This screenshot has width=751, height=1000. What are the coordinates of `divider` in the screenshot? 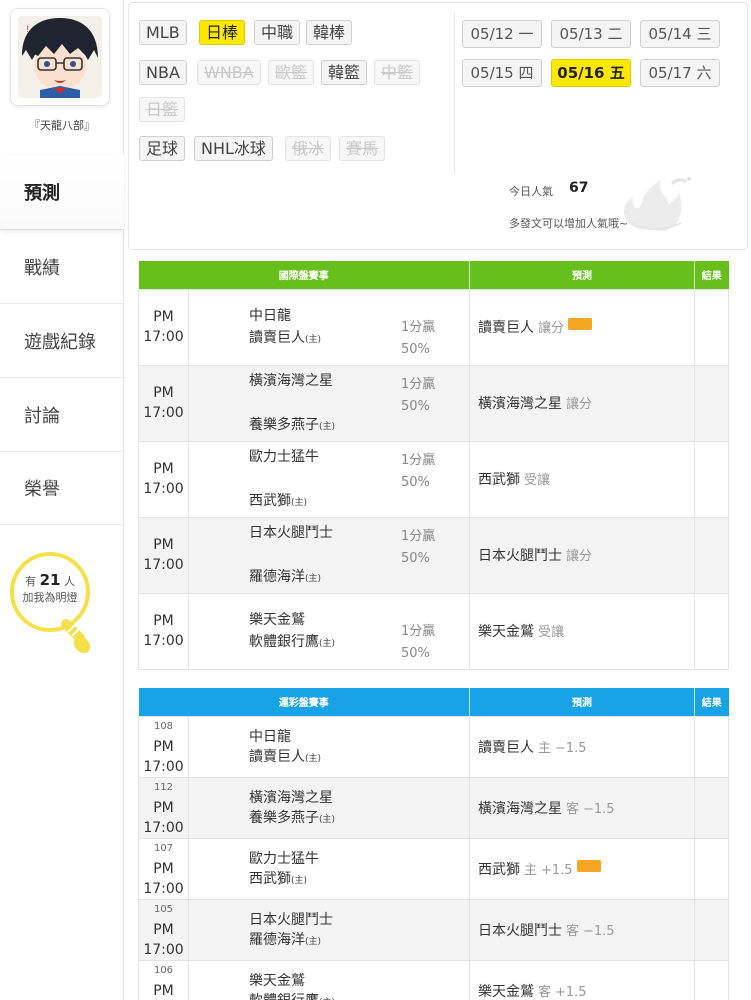 It's located at (454, 93).